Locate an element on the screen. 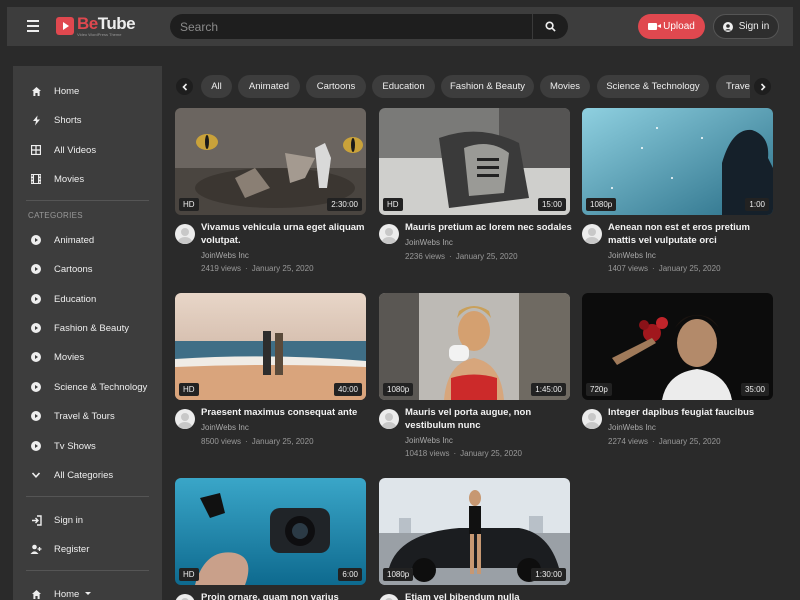 This screenshot has width=800, height=600. search-bar is located at coordinates (369, 26).